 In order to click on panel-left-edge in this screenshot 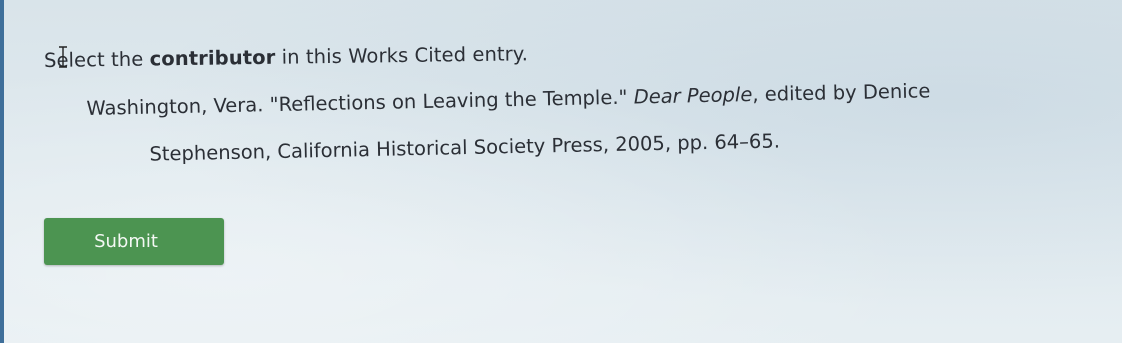, I will do `click(2, 171)`.